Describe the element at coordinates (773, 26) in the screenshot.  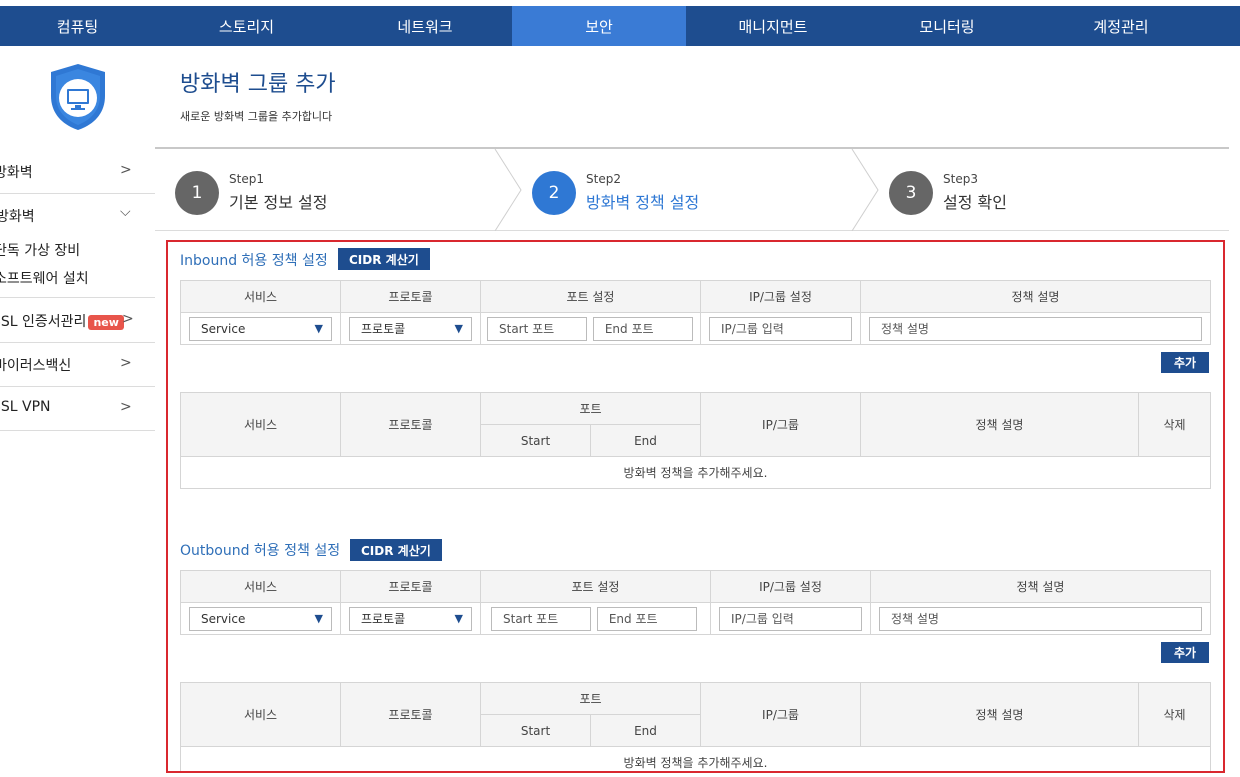
I see `nav-management: 매니지먼트` at that location.